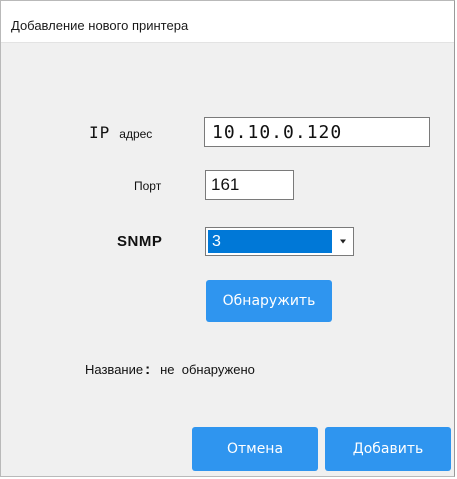  Describe the element at coordinates (269, 301) in the screenshot. I see `detect-button: Обнаружить` at that location.